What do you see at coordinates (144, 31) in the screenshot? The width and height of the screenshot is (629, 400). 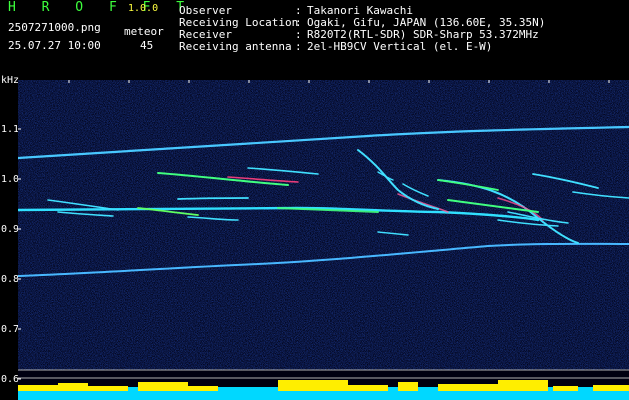 I see `meteor-label: meteor` at bounding box center [144, 31].